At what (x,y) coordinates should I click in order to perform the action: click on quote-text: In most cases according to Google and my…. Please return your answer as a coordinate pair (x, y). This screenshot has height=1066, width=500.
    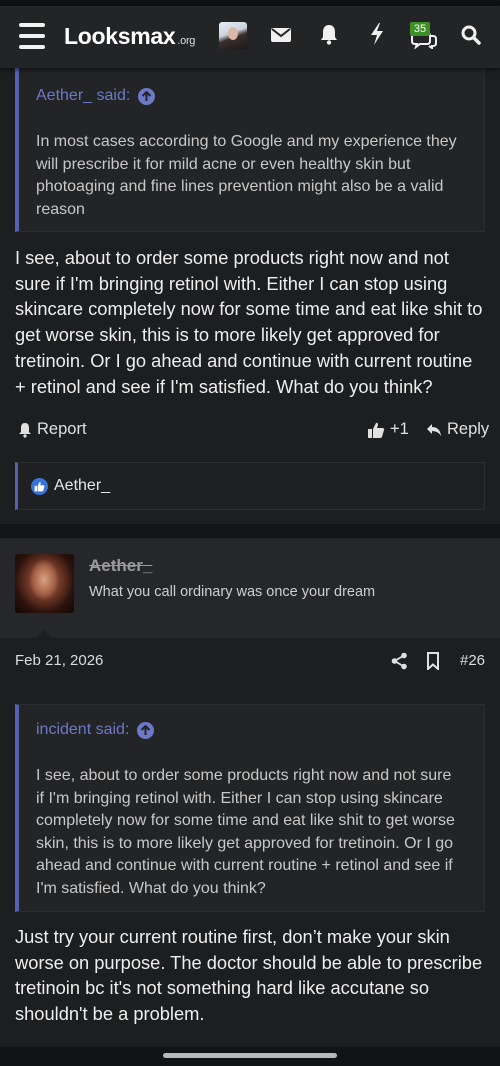
    Looking at the image, I should click on (246, 175).